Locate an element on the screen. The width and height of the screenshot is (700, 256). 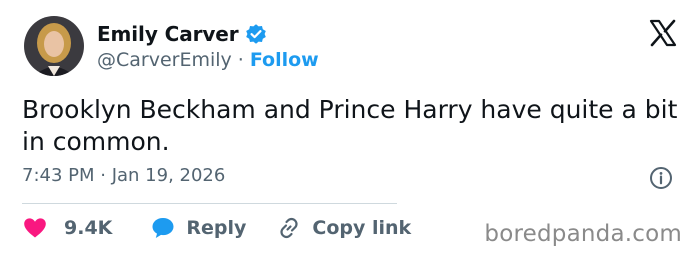
author-display-name: Emily Carver is located at coordinates (168, 34).